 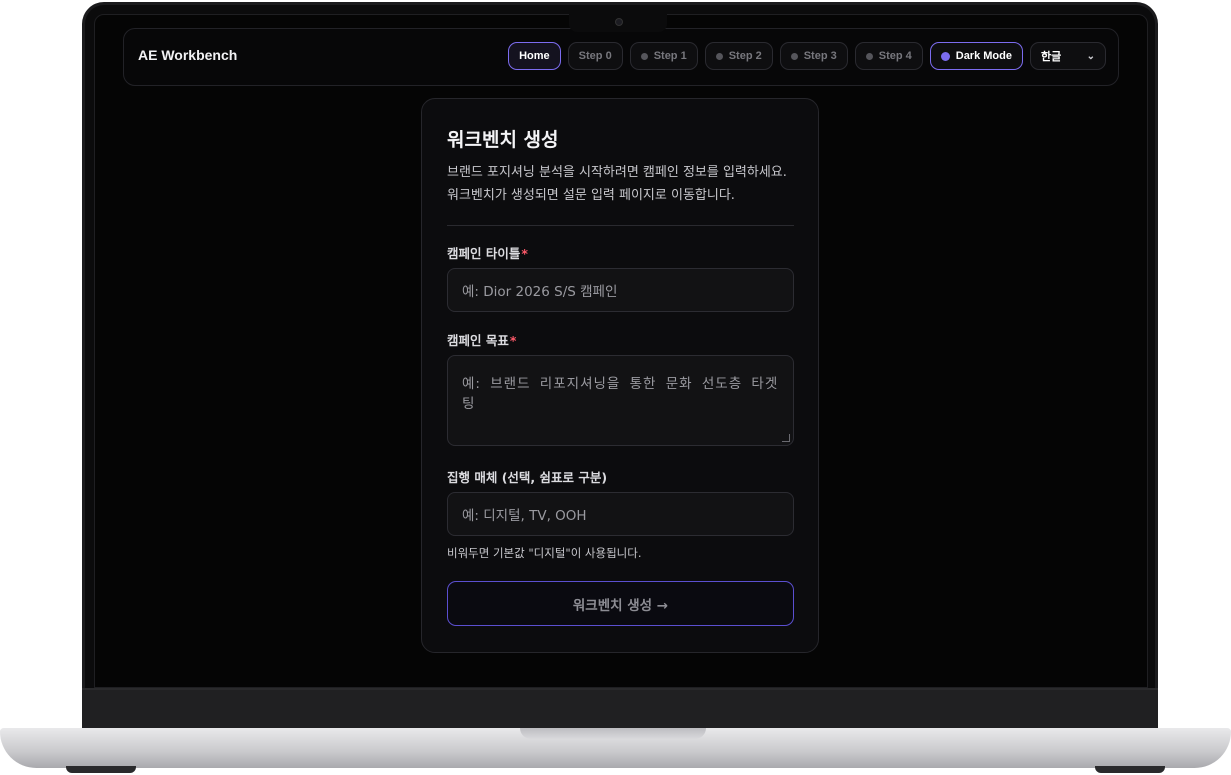 I want to click on resize-handle-icon, so click(x=786, y=438).